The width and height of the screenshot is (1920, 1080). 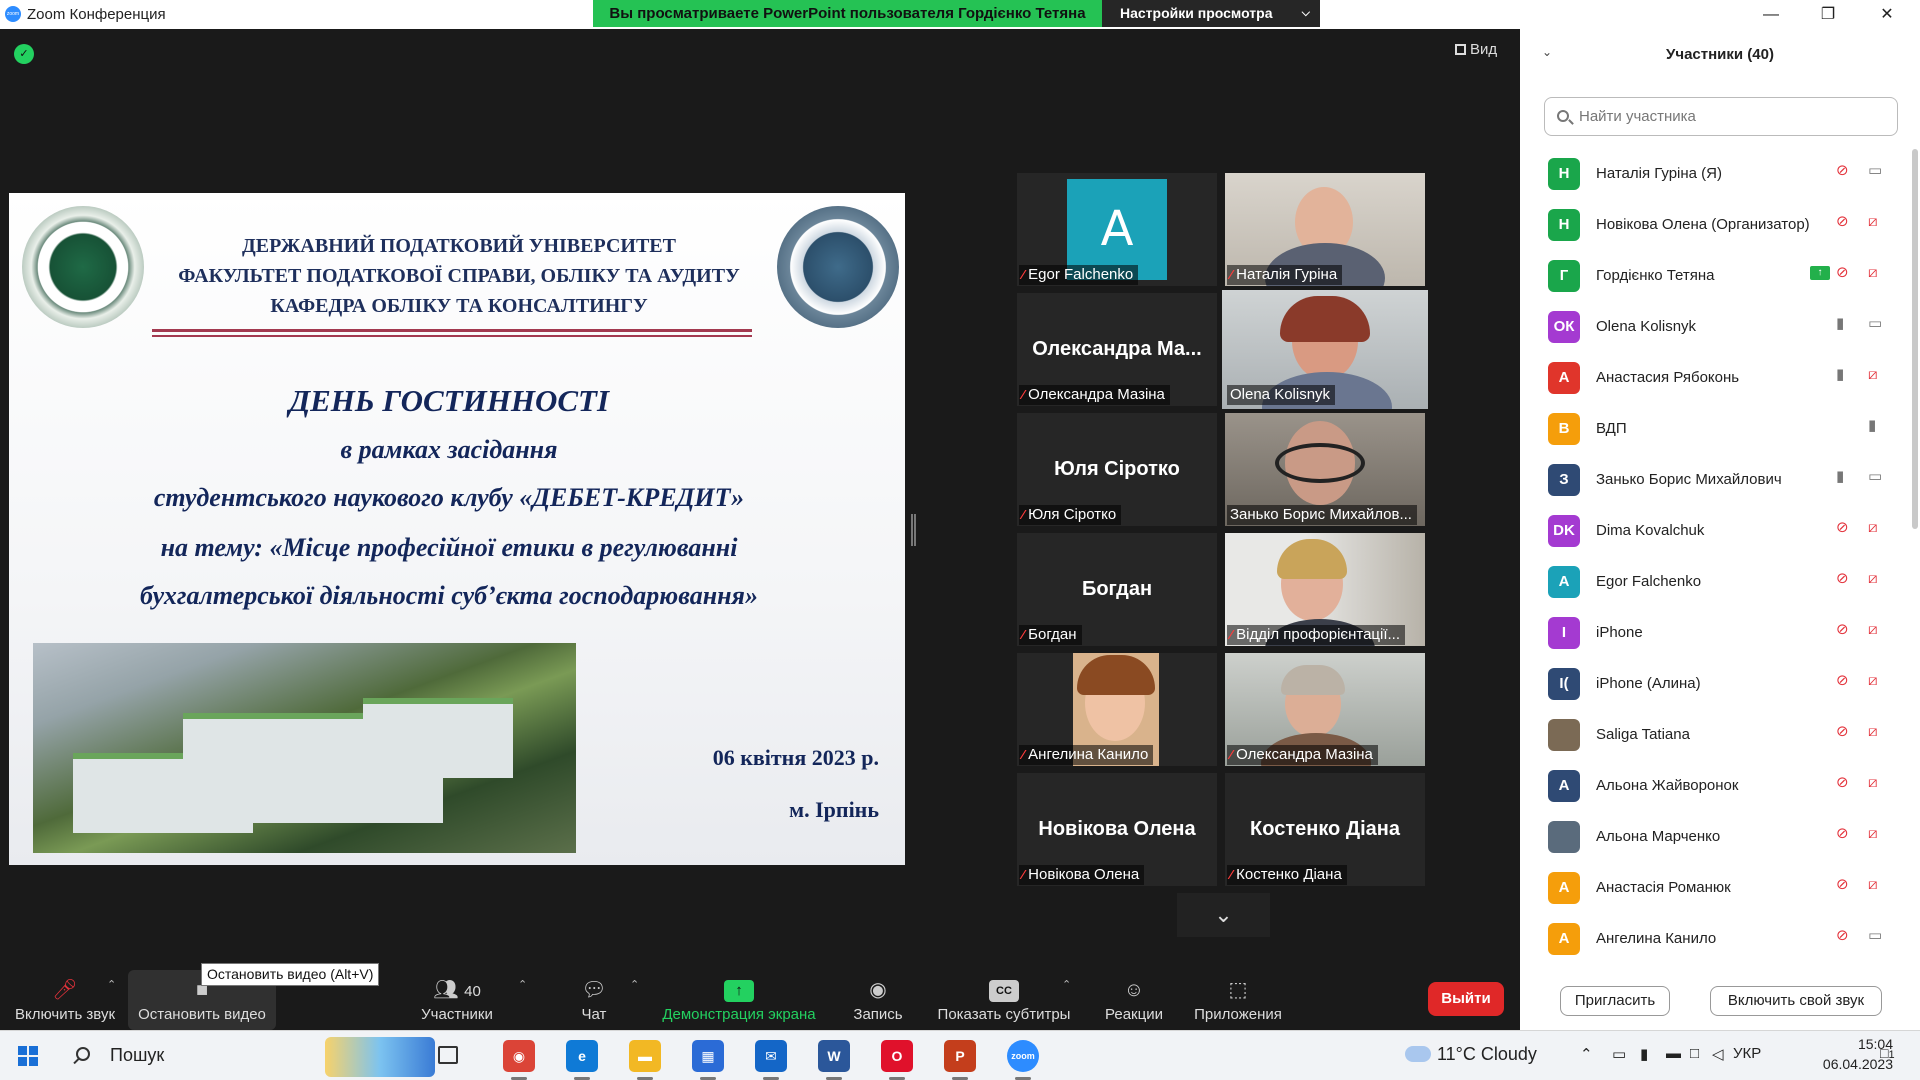 What do you see at coordinates (1117, 469) in the screenshot?
I see `video-tile: Юля Сіротко ∕ Юля Сіротко` at bounding box center [1117, 469].